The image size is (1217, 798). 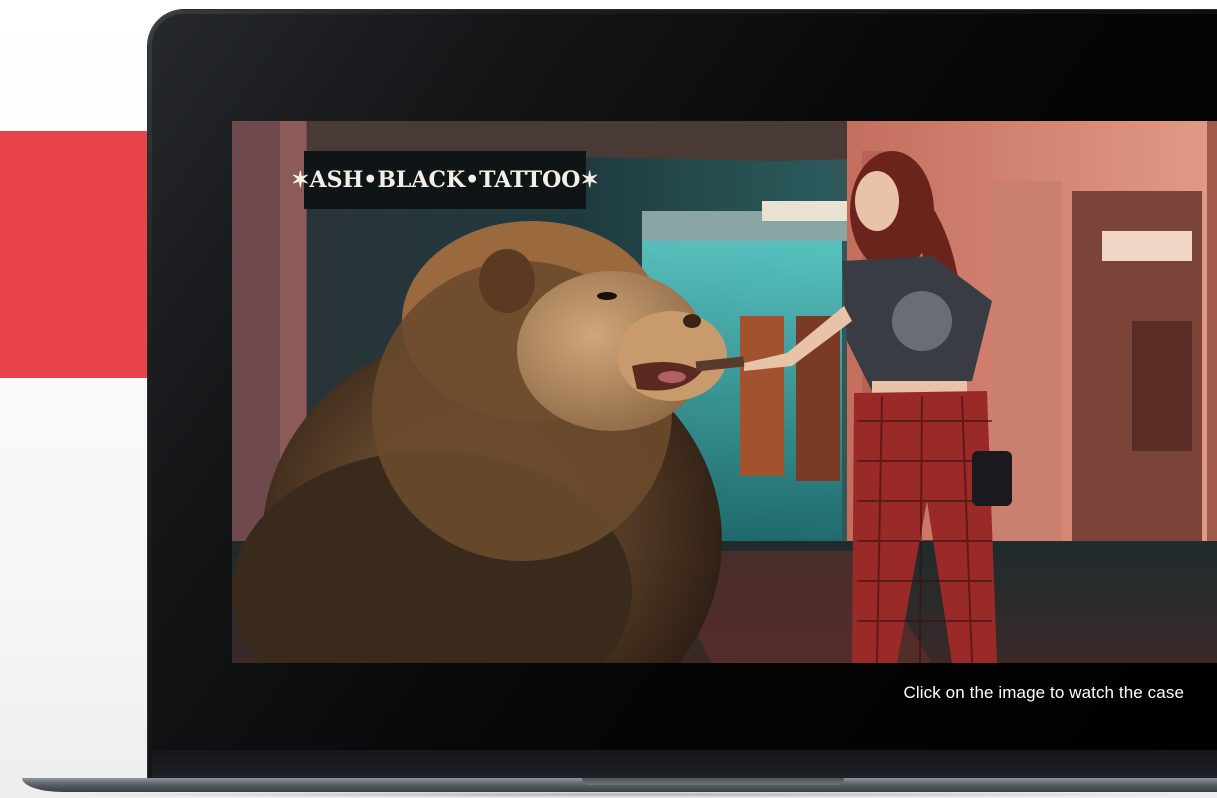 I want to click on shop-sign-text: ✶ASH•BLACK•TATTOO✶, so click(x=445, y=180).